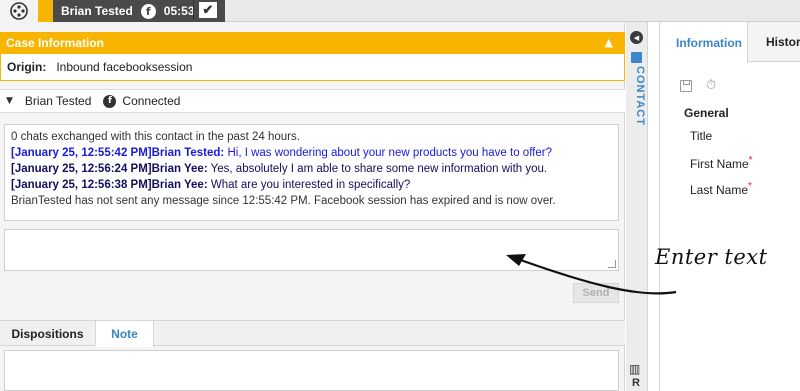 The width and height of the screenshot is (800, 391). Describe the element at coordinates (591, 274) in the screenshot. I see `callout-arrow` at that location.